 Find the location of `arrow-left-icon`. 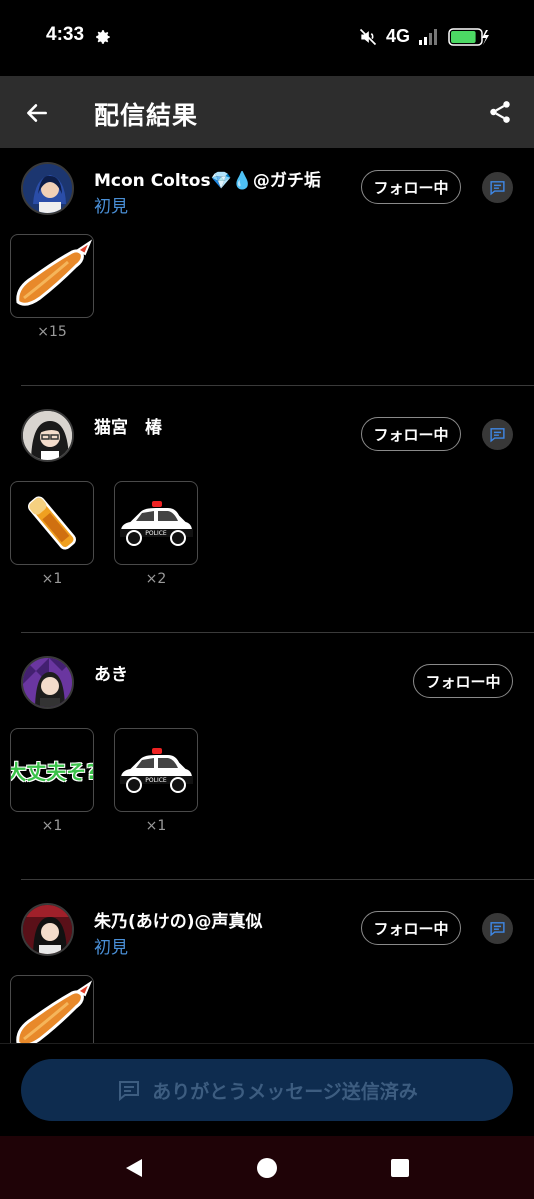

arrow-left-icon is located at coordinates (37, 113).